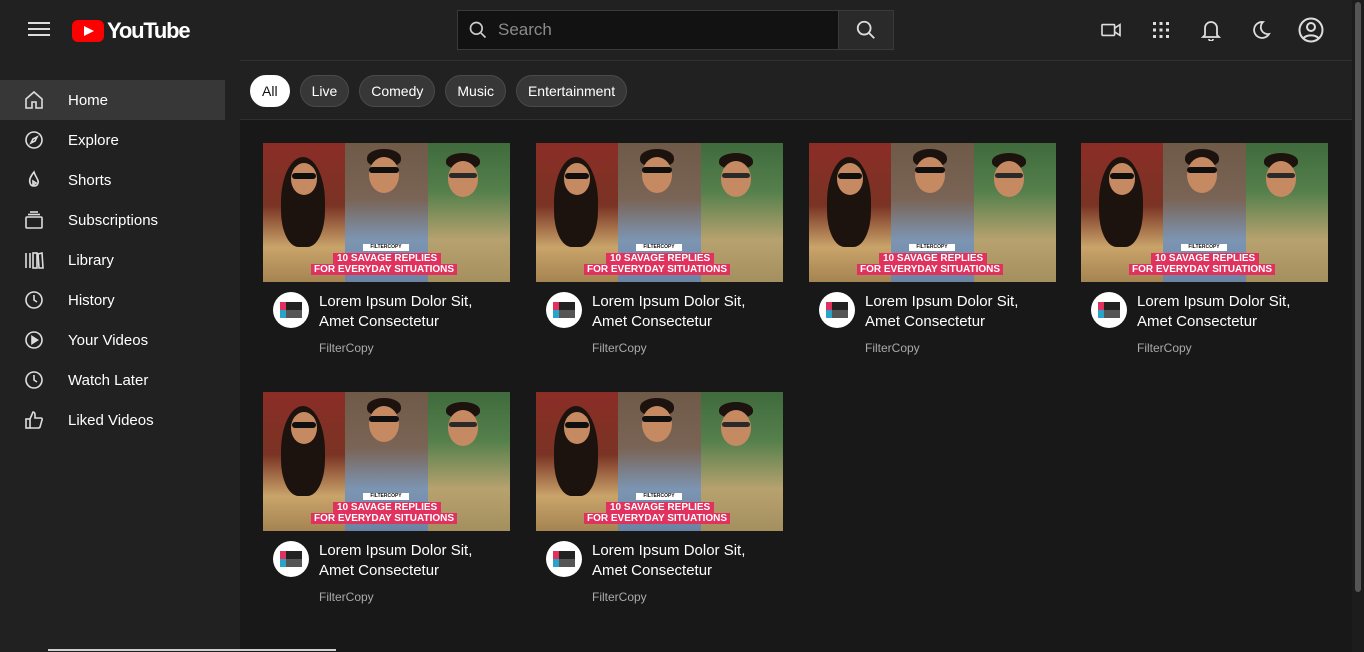 This screenshot has height=652, width=1364. Describe the element at coordinates (131, 30) in the screenshot. I see `youtube-logo: YouTube` at that location.